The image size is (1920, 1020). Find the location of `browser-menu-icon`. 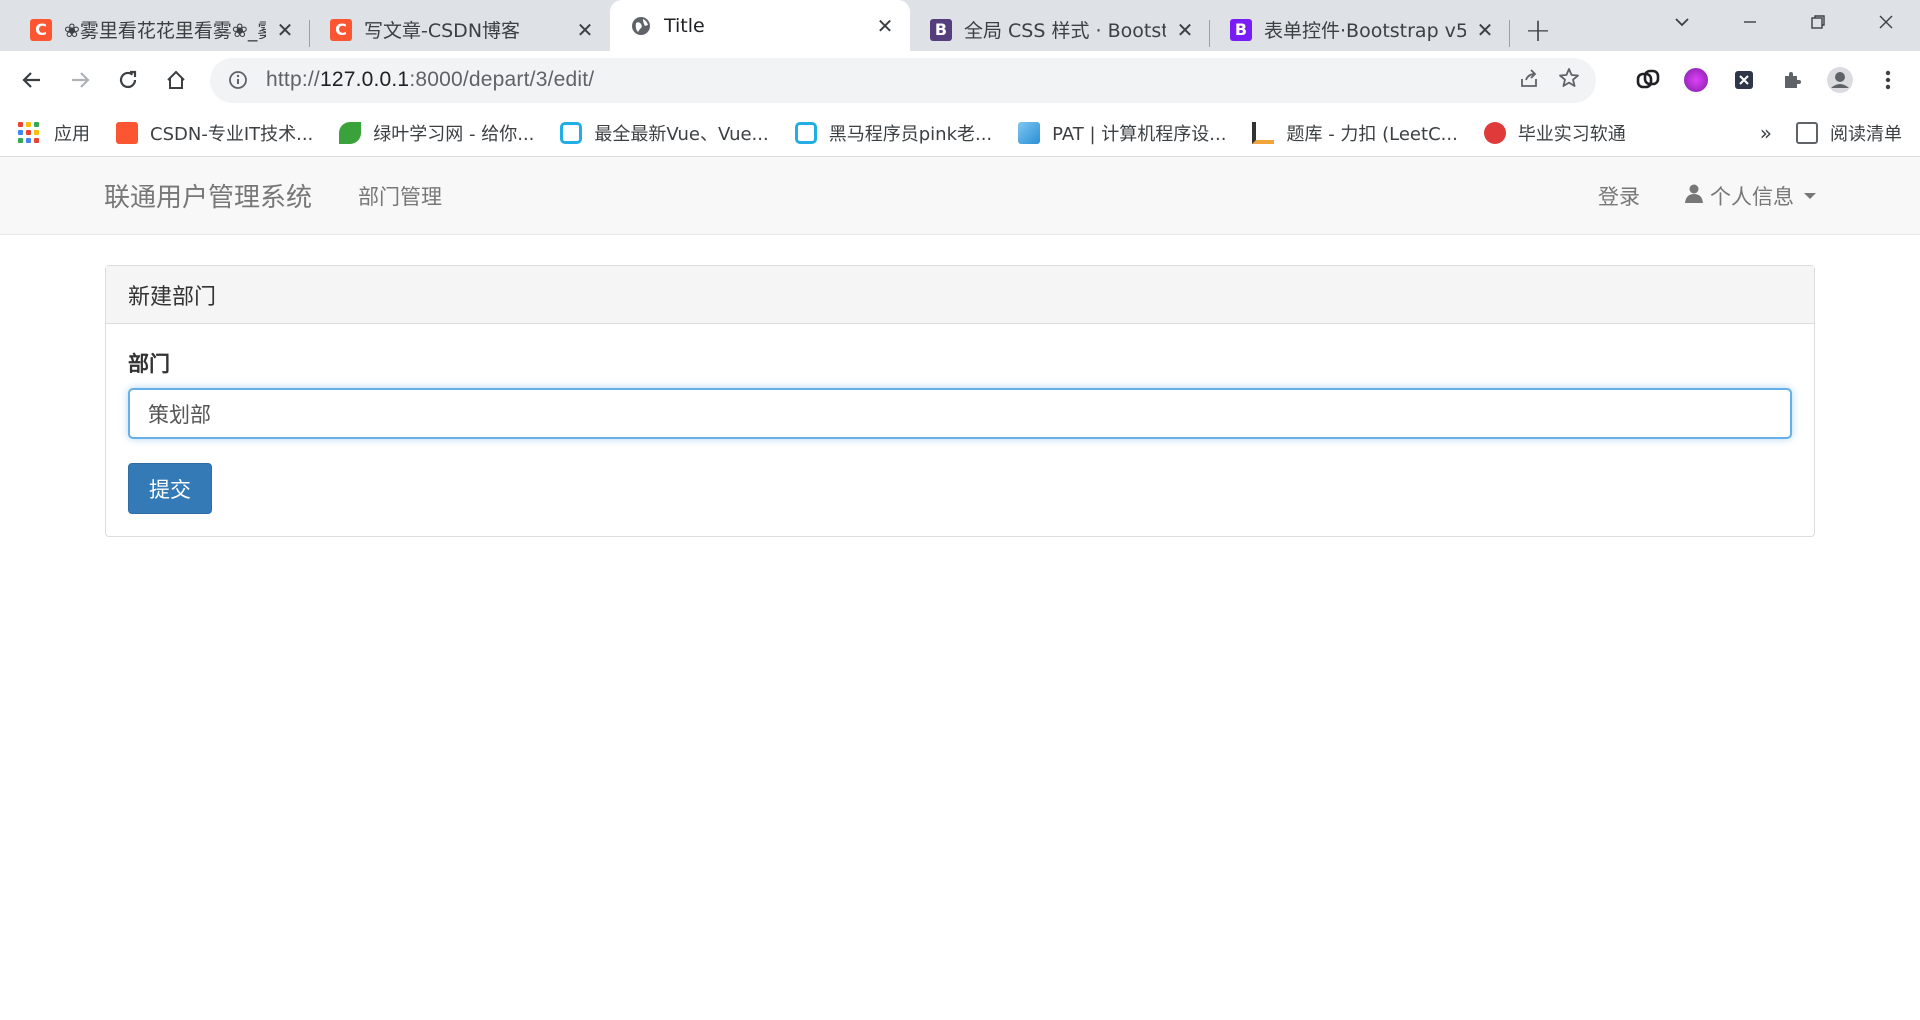

browser-menu-icon is located at coordinates (1888, 80).